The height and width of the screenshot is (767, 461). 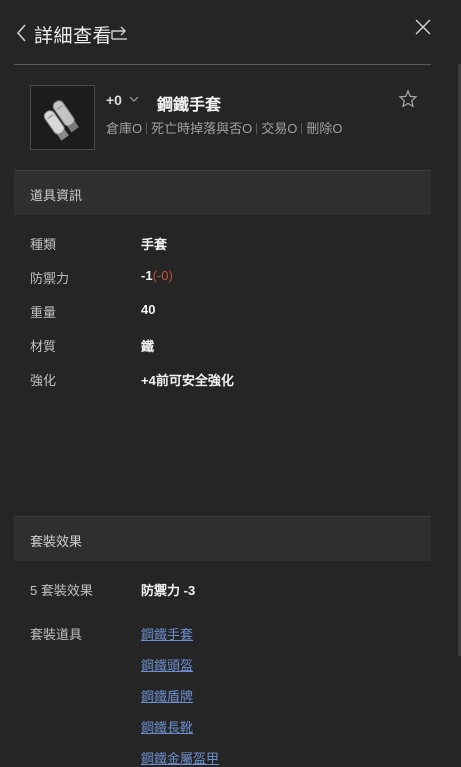 What do you see at coordinates (162, 275) in the screenshot?
I see `defense-modifier: (-0)` at bounding box center [162, 275].